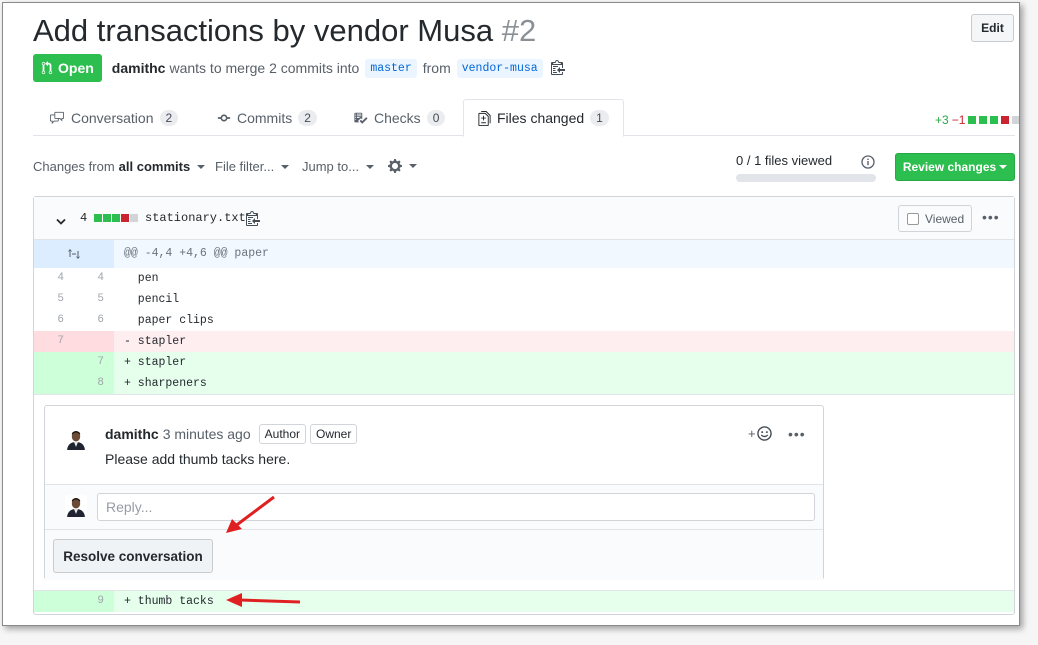 The width and height of the screenshot is (1038, 645). Describe the element at coordinates (89, 299) in the screenshot. I see `new-line-number: 5` at that location.